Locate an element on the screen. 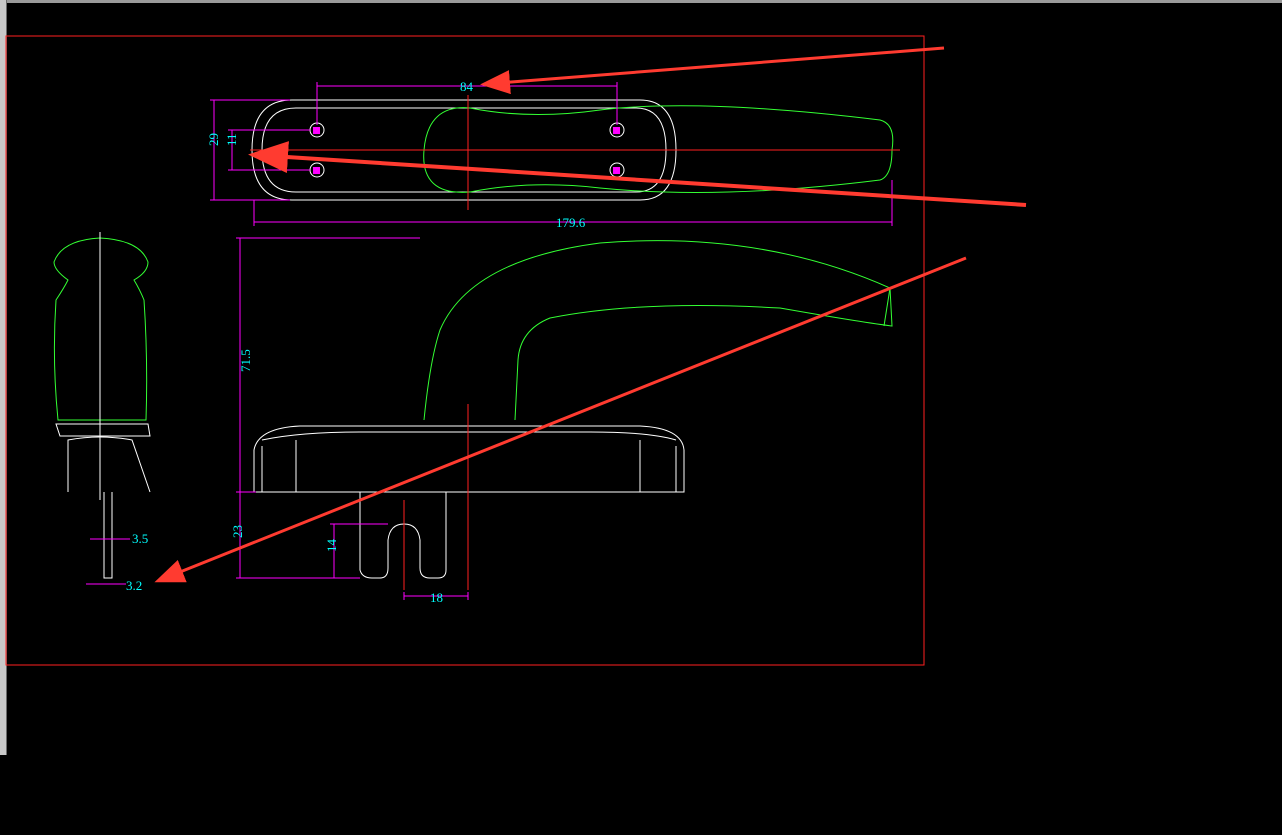  front-view-lever is located at coordinates (658, 330).